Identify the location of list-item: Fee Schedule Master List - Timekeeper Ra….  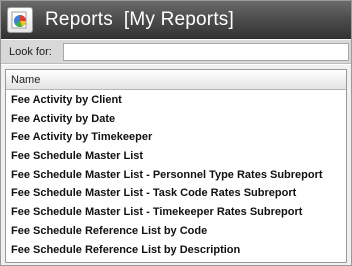
(176, 212).